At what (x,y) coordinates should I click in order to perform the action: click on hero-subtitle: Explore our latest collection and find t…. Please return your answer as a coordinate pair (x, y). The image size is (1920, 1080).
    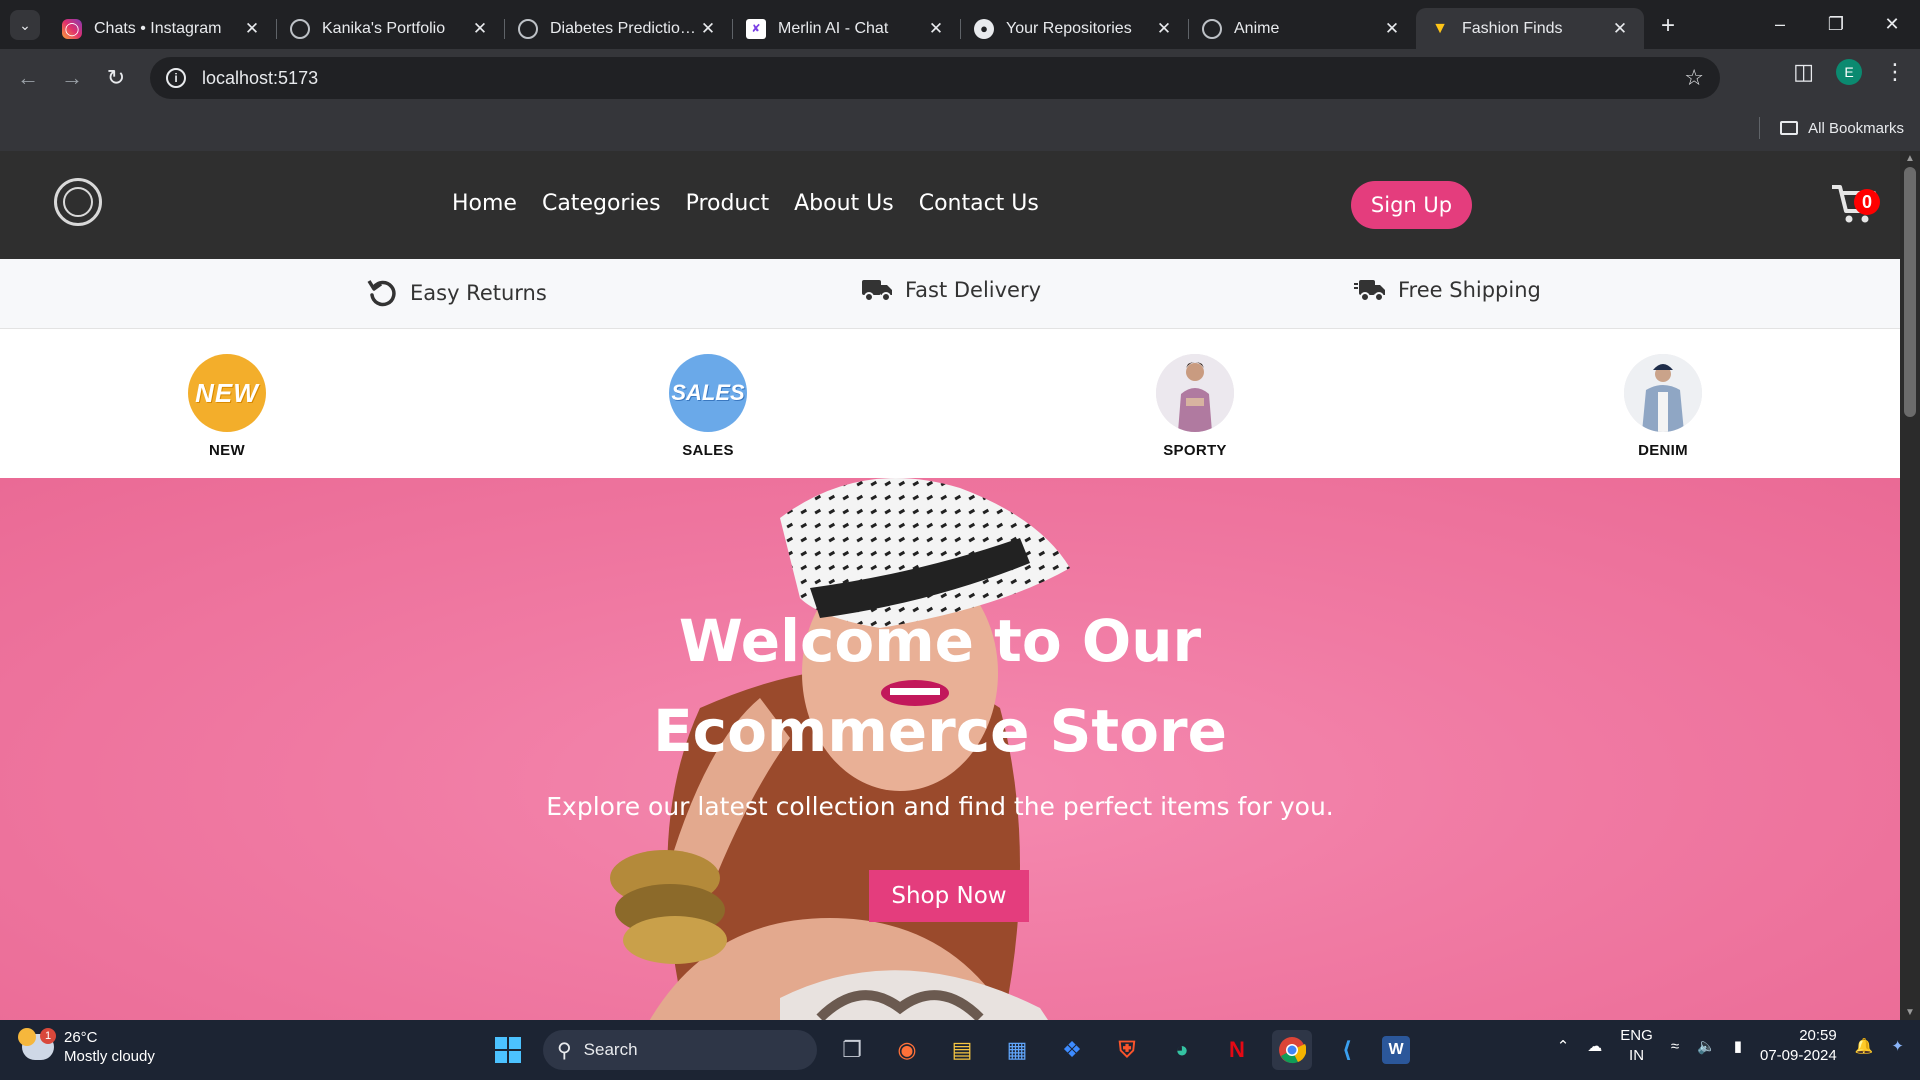
    Looking at the image, I should click on (940, 806).